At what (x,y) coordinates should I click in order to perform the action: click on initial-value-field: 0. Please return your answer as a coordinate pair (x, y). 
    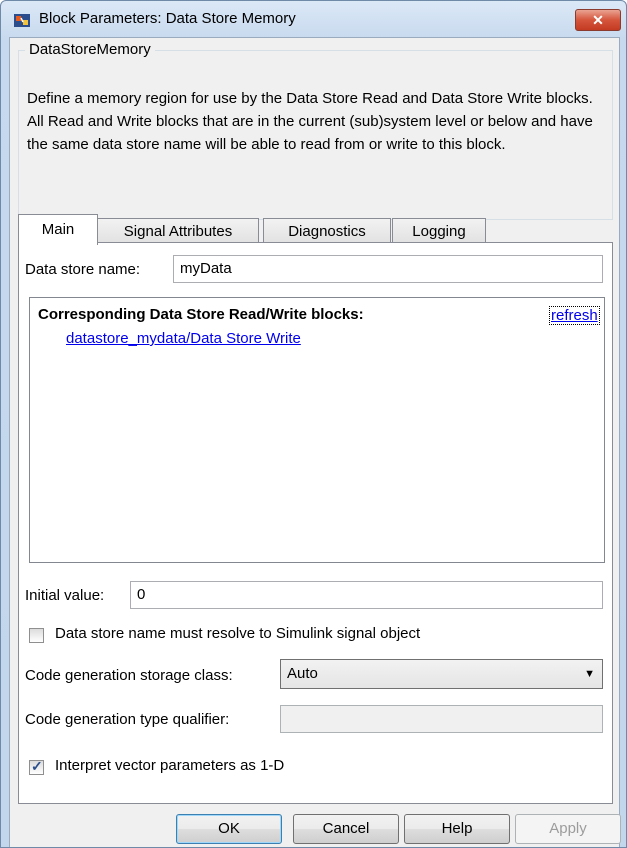
    Looking at the image, I should click on (366, 595).